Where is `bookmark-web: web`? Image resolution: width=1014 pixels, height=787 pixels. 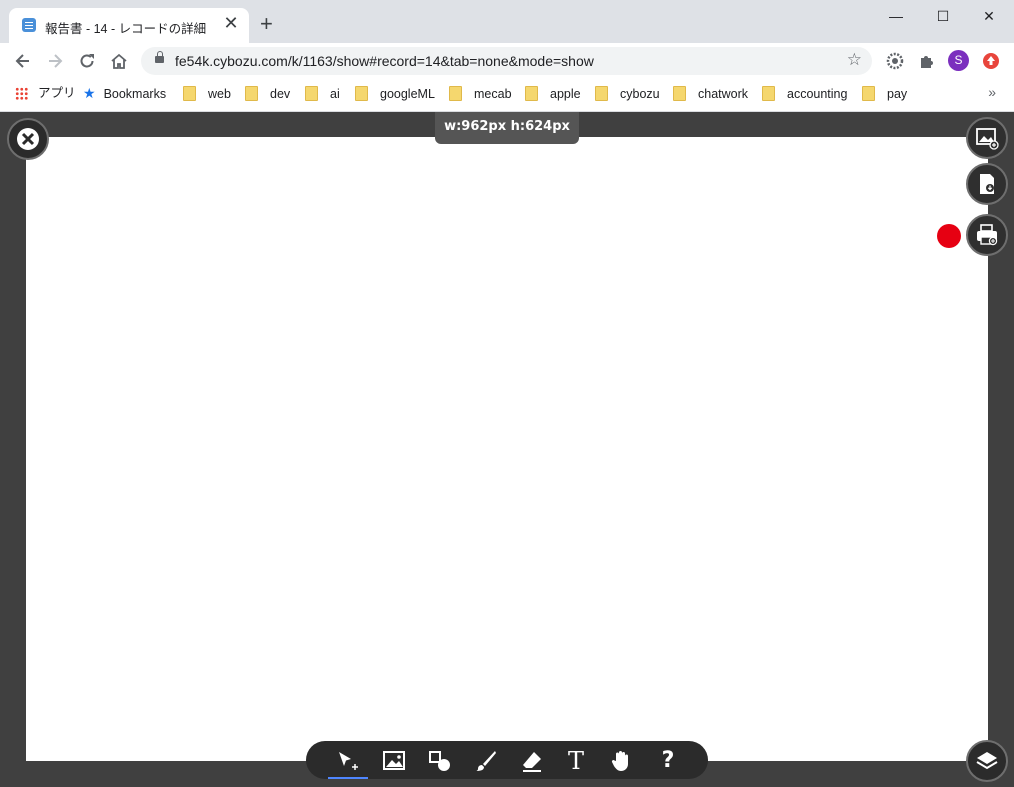
bookmark-web: web is located at coordinates (207, 95).